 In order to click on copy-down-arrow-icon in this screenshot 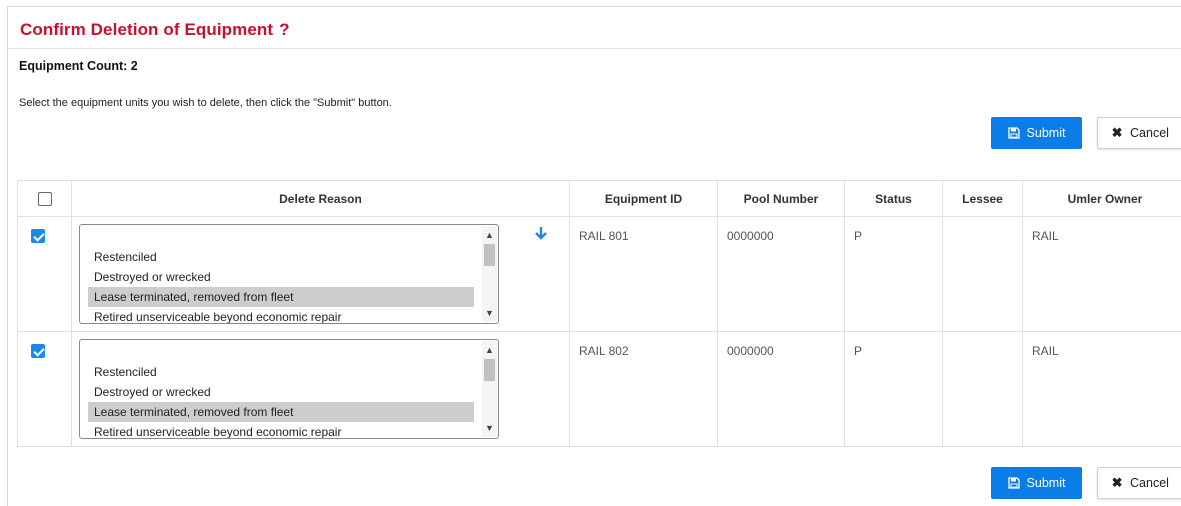, I will do `click(541, 233)`.